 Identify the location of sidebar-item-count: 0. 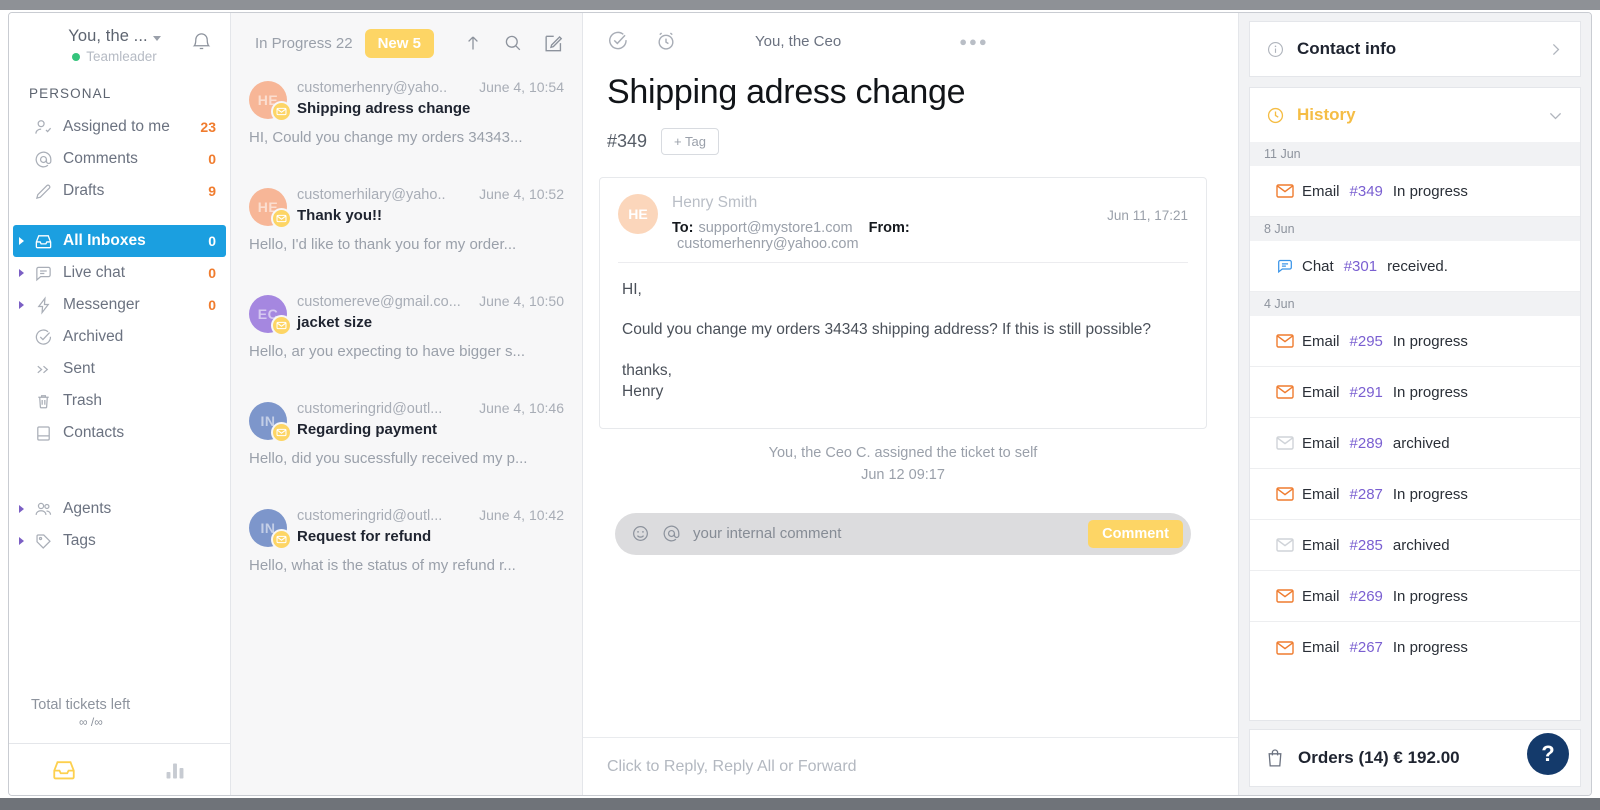
(212, 241).